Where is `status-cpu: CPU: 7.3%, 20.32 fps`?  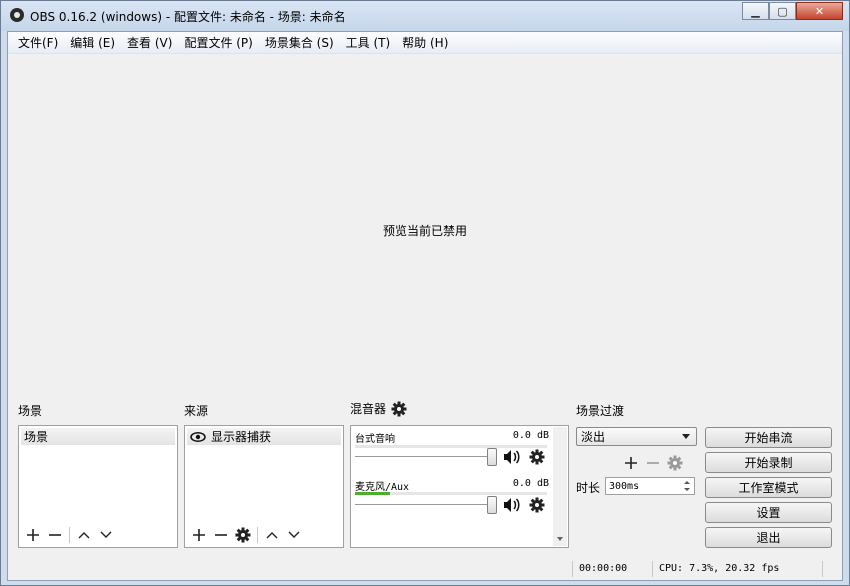 status-cpu: CPU: 7.3%, 20.32 fps is located at coordinates (719, 568).